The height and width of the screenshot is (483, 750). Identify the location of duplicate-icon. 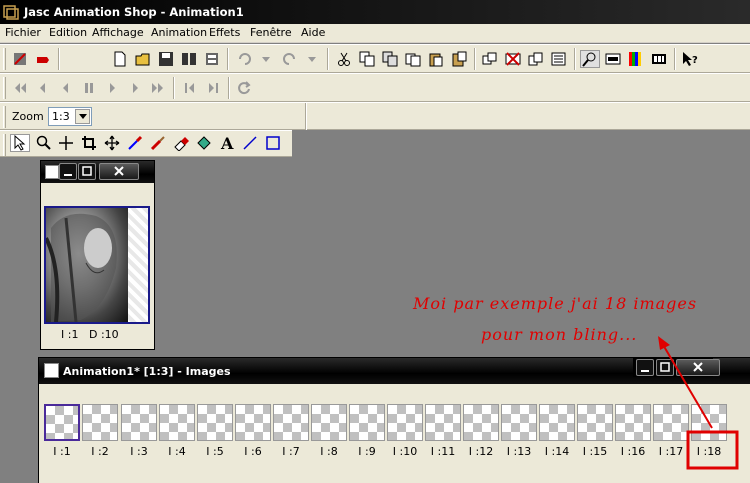
(536, 59).